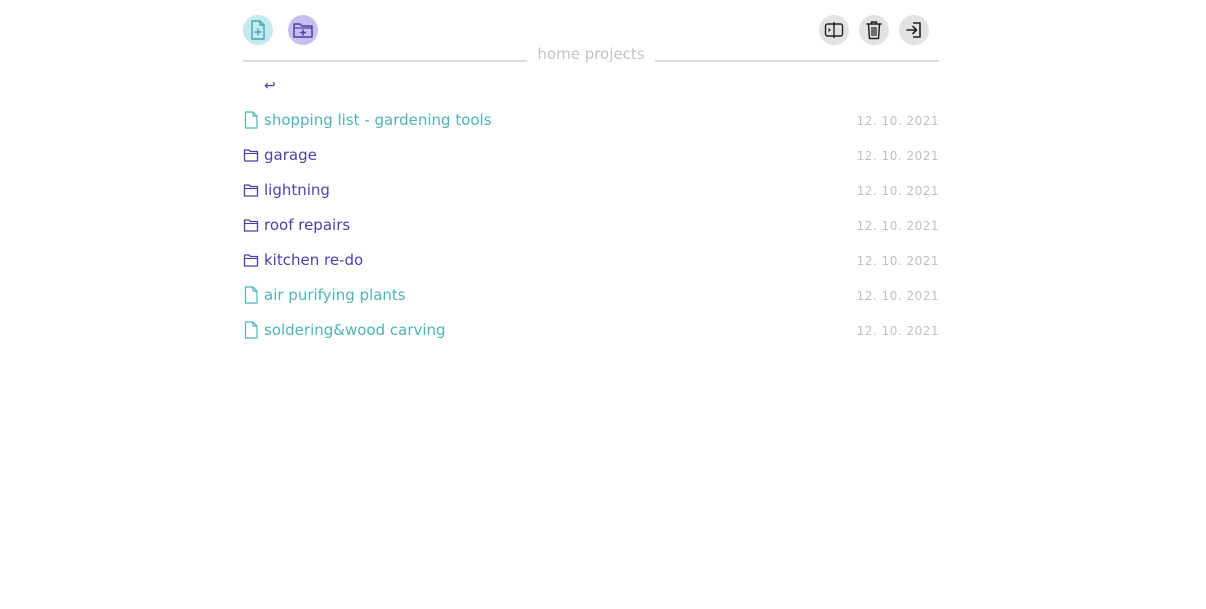 Image resolution: width=1206 pixels, height=609 pixels. What do you see at coordinates (385, 61) in the screenshot?
I see `title-divider-left` at bounding box center [385, 61].